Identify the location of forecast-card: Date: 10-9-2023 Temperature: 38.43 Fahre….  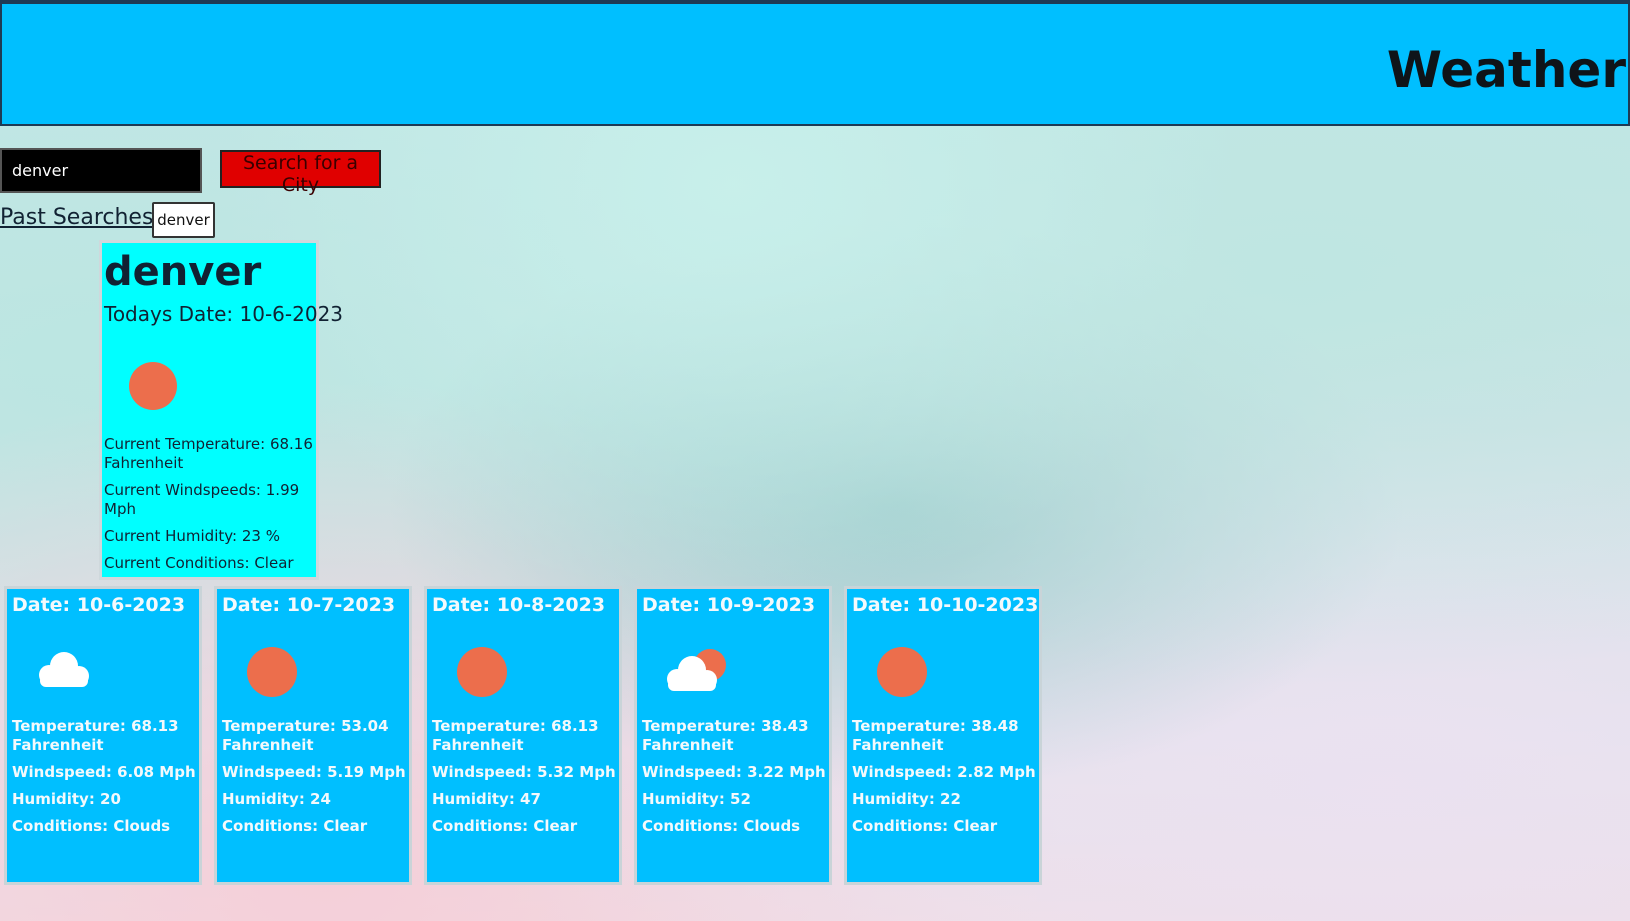
(733, 735).